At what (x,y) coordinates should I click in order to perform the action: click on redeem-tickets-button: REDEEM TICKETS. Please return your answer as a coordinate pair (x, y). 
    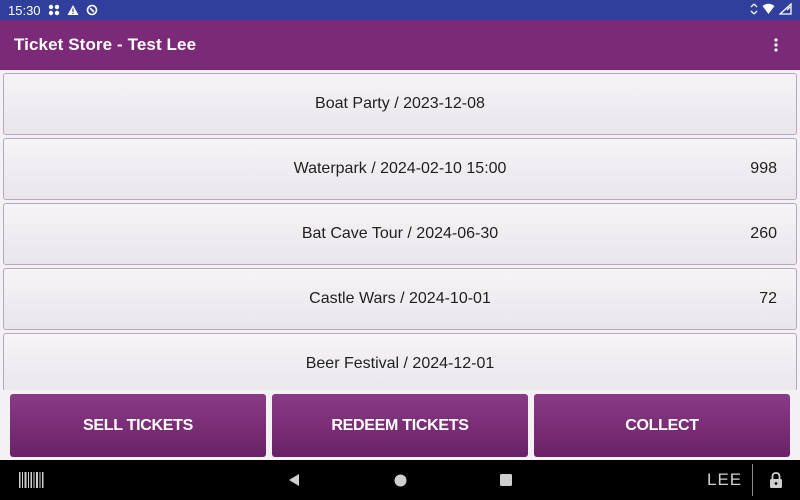
    Looking at the image, I should click on (400, 425).